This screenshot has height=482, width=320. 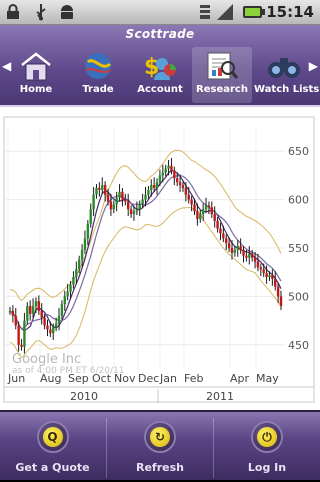 What do you see at coordinates (160, 75) in the screenshot?
I see `nav-item-account: $ Account` at bounding box center [160, 75].